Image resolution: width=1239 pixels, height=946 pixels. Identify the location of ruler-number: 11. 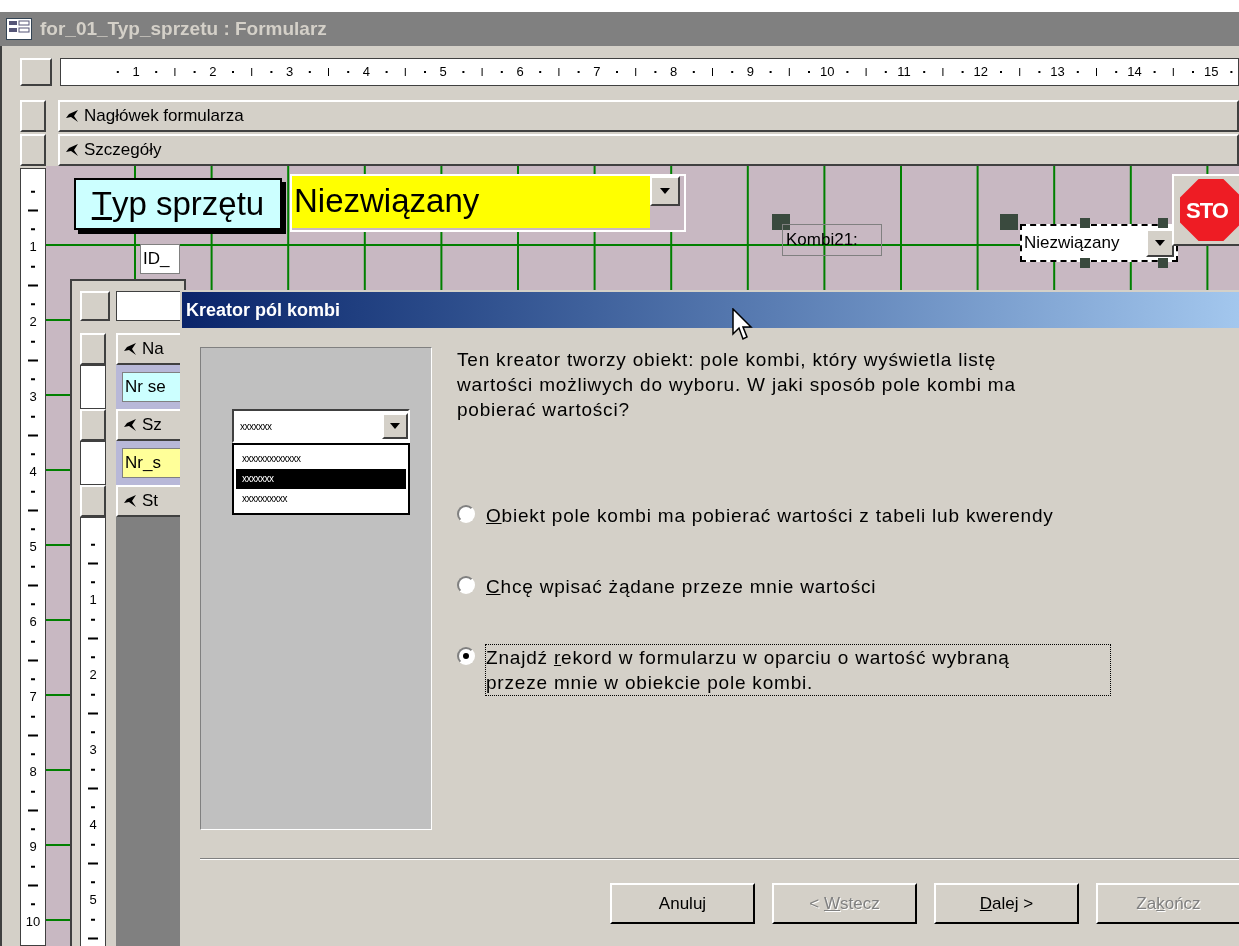
(904, 72).